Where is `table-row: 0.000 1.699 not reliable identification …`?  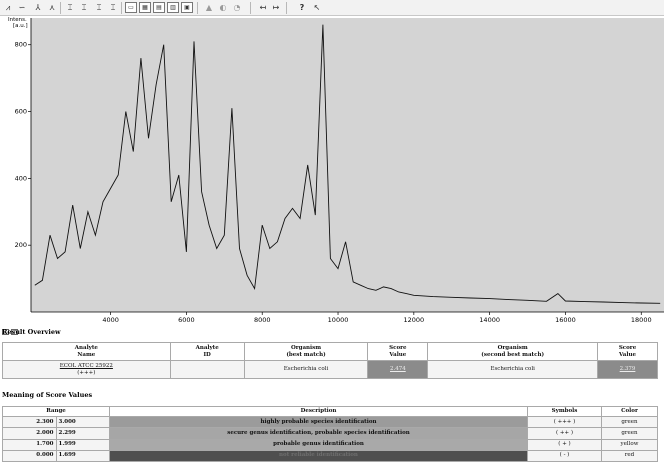
table-row: 0.000 1.699 not reliable identification … is located at coordinates (330, 456).